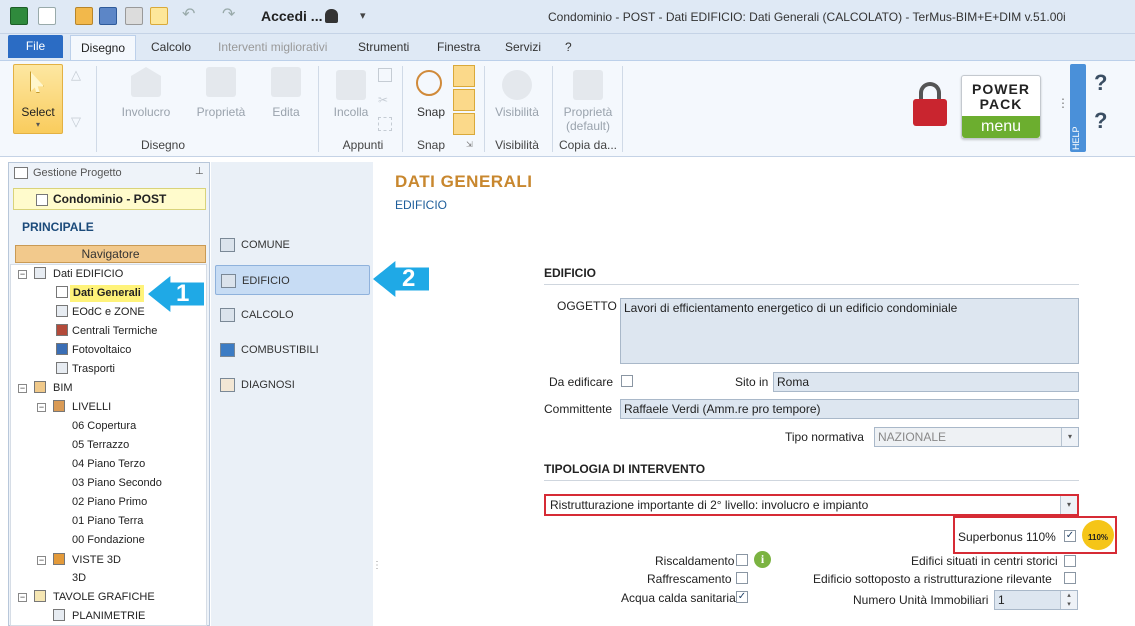 The width and height of the screenshot is (1135, 626). I want to click on info-icon: i, so click(762, 559).